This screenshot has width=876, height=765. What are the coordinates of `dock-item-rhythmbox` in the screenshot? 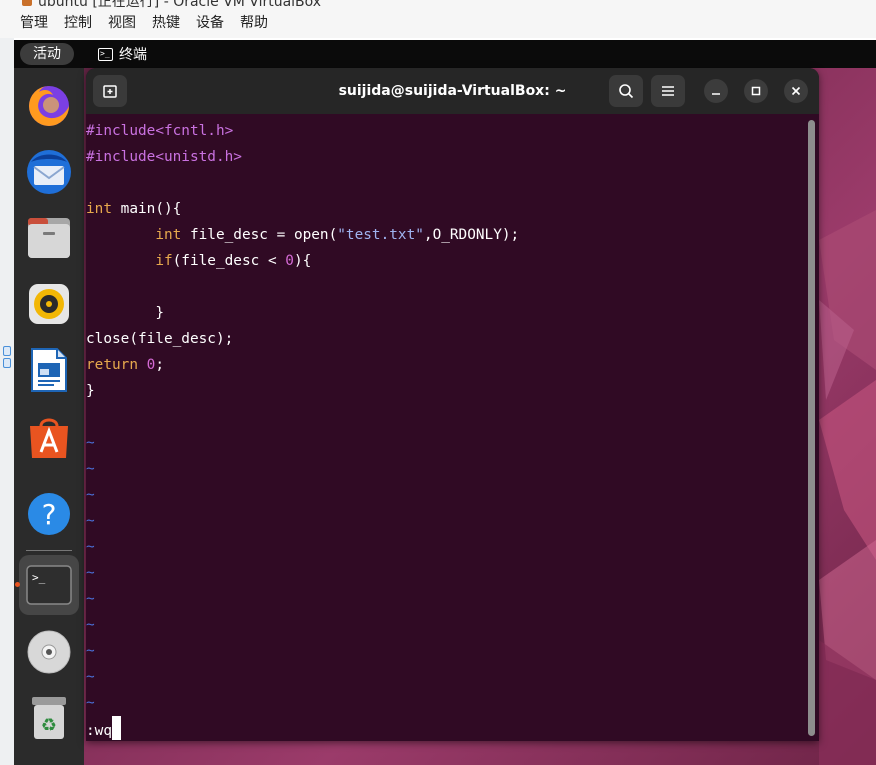 It's located at (49, 304).